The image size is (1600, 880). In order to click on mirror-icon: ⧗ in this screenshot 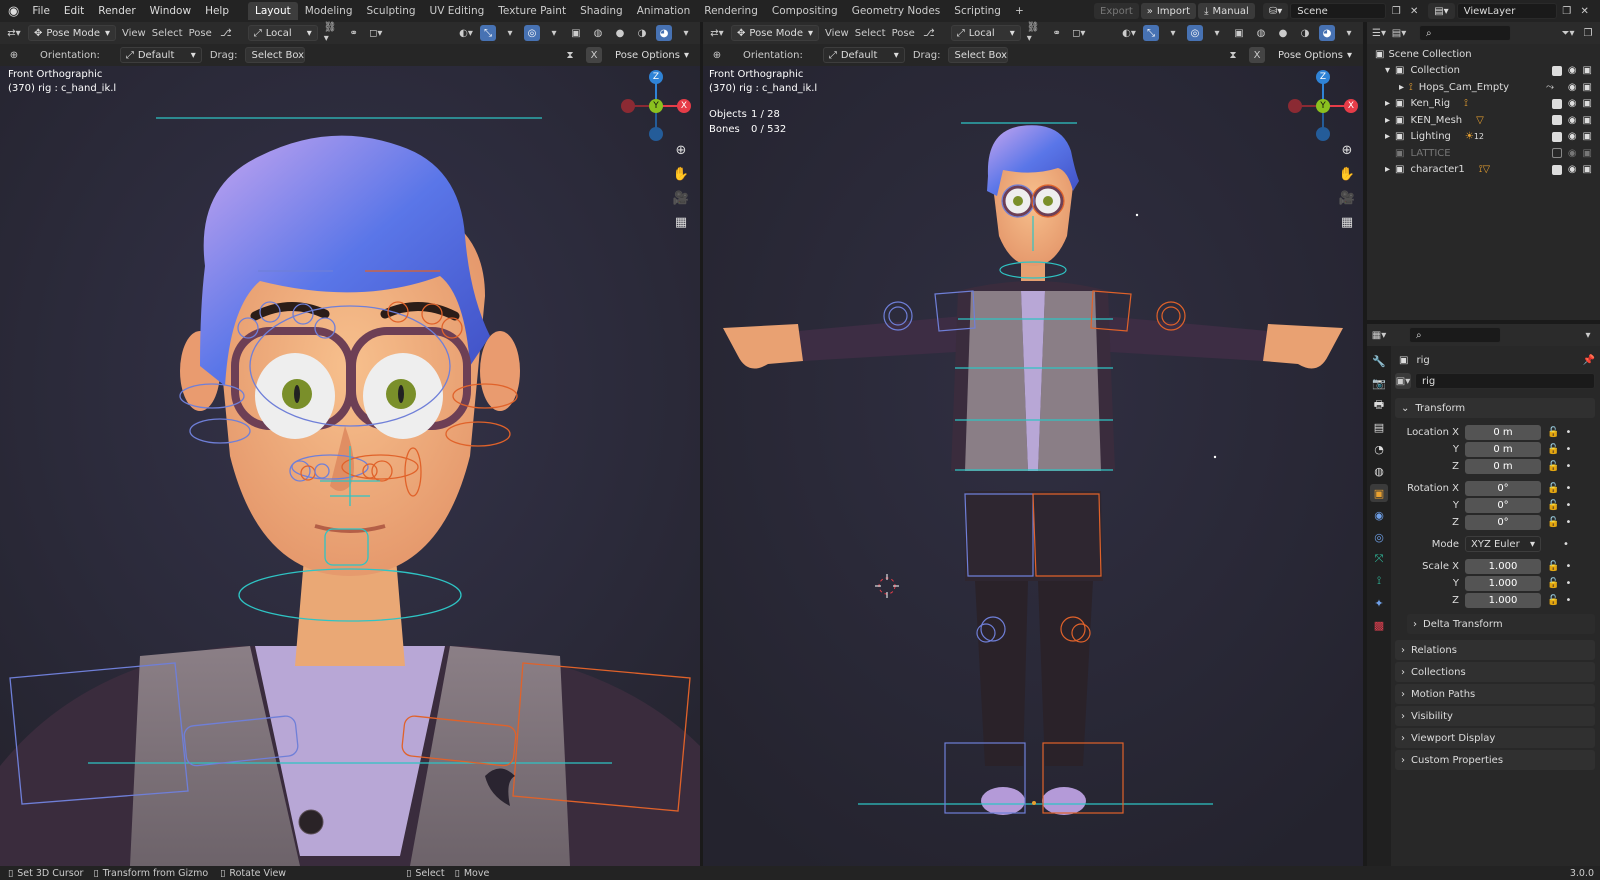, I will do `click(570, 55)`.